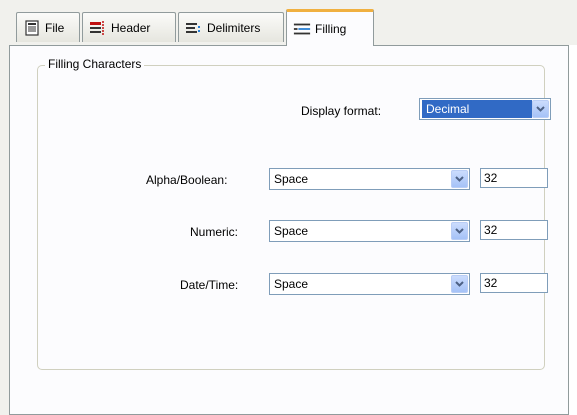 The height and width of the screenshot is (415, 577). I want to click on tab-delimiters: Delimiters, so click(231, 27).